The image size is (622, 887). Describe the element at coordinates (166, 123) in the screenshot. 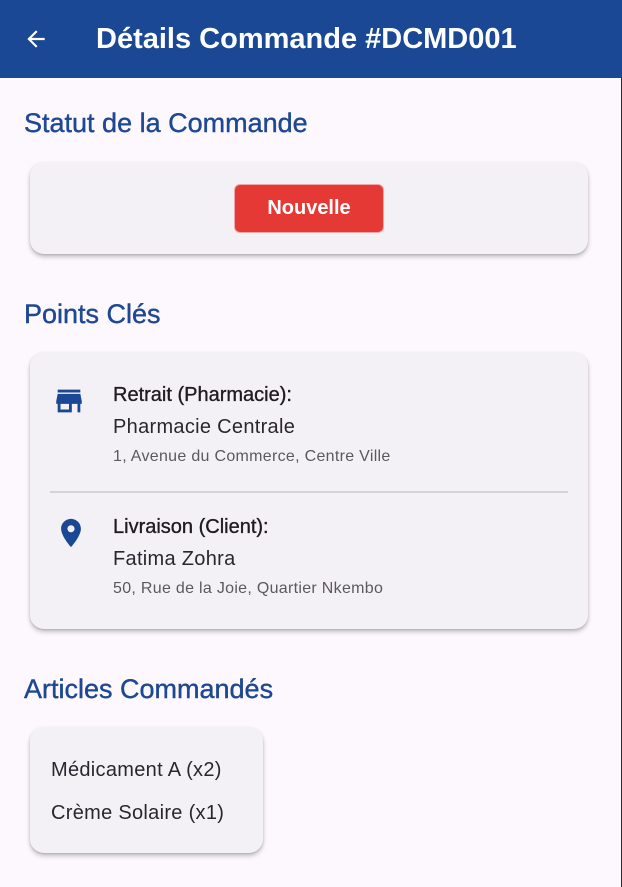

I see `status-section-title: Statut de la Commande` at that location.